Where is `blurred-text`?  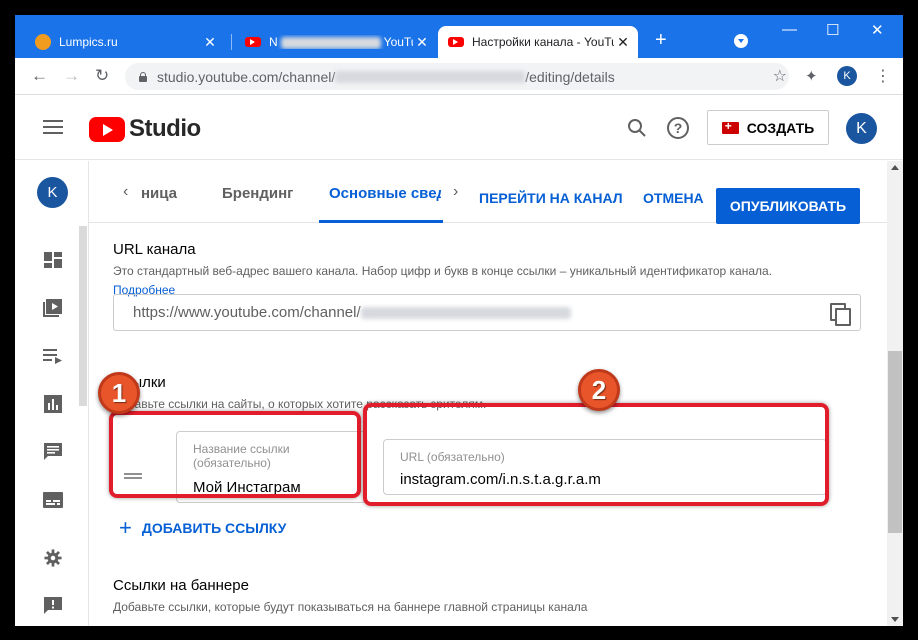 blurred-text is located at coordinates (330, 42).